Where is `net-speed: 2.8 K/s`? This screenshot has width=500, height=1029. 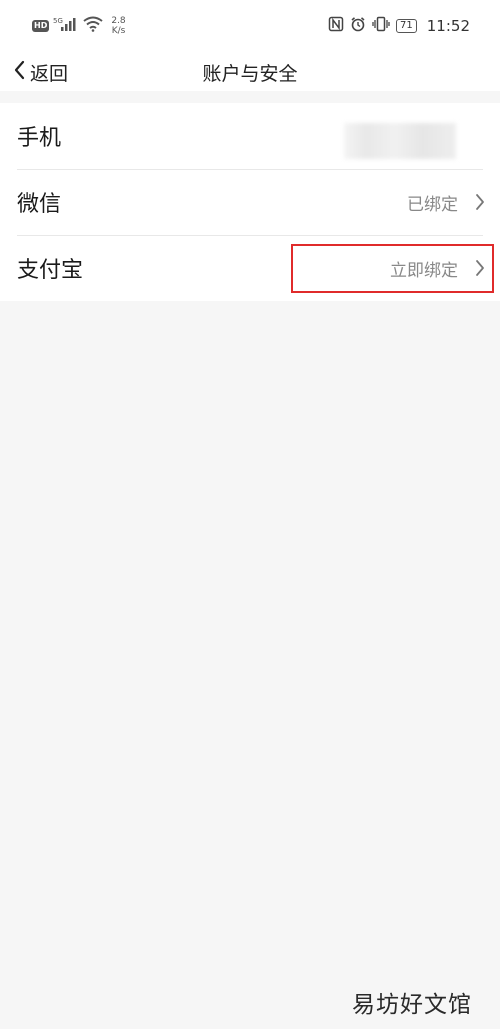 net-speed: 2.8 K/s is located at coordinates (118, 26).